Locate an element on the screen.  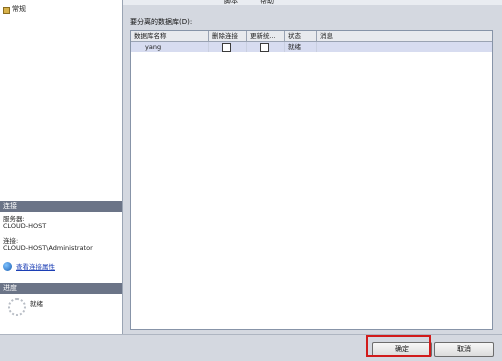
cell-database-name: yang is located at coordinates (170, 47).